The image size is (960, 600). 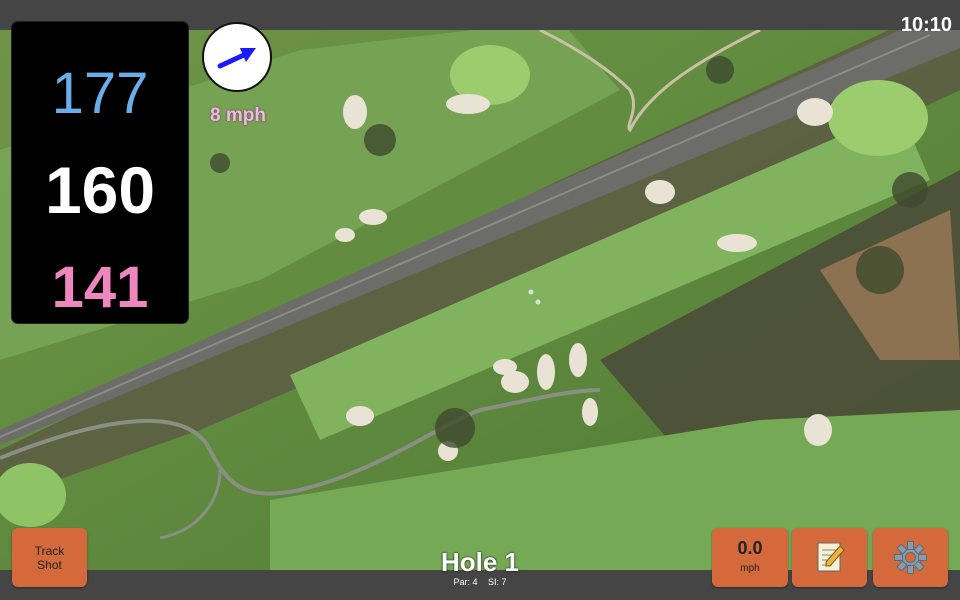 What do you see at coordinates (497, 582) in the screenshot?
I see `hole-stroke-index: SI: 7` at bounding box center [497, 582].